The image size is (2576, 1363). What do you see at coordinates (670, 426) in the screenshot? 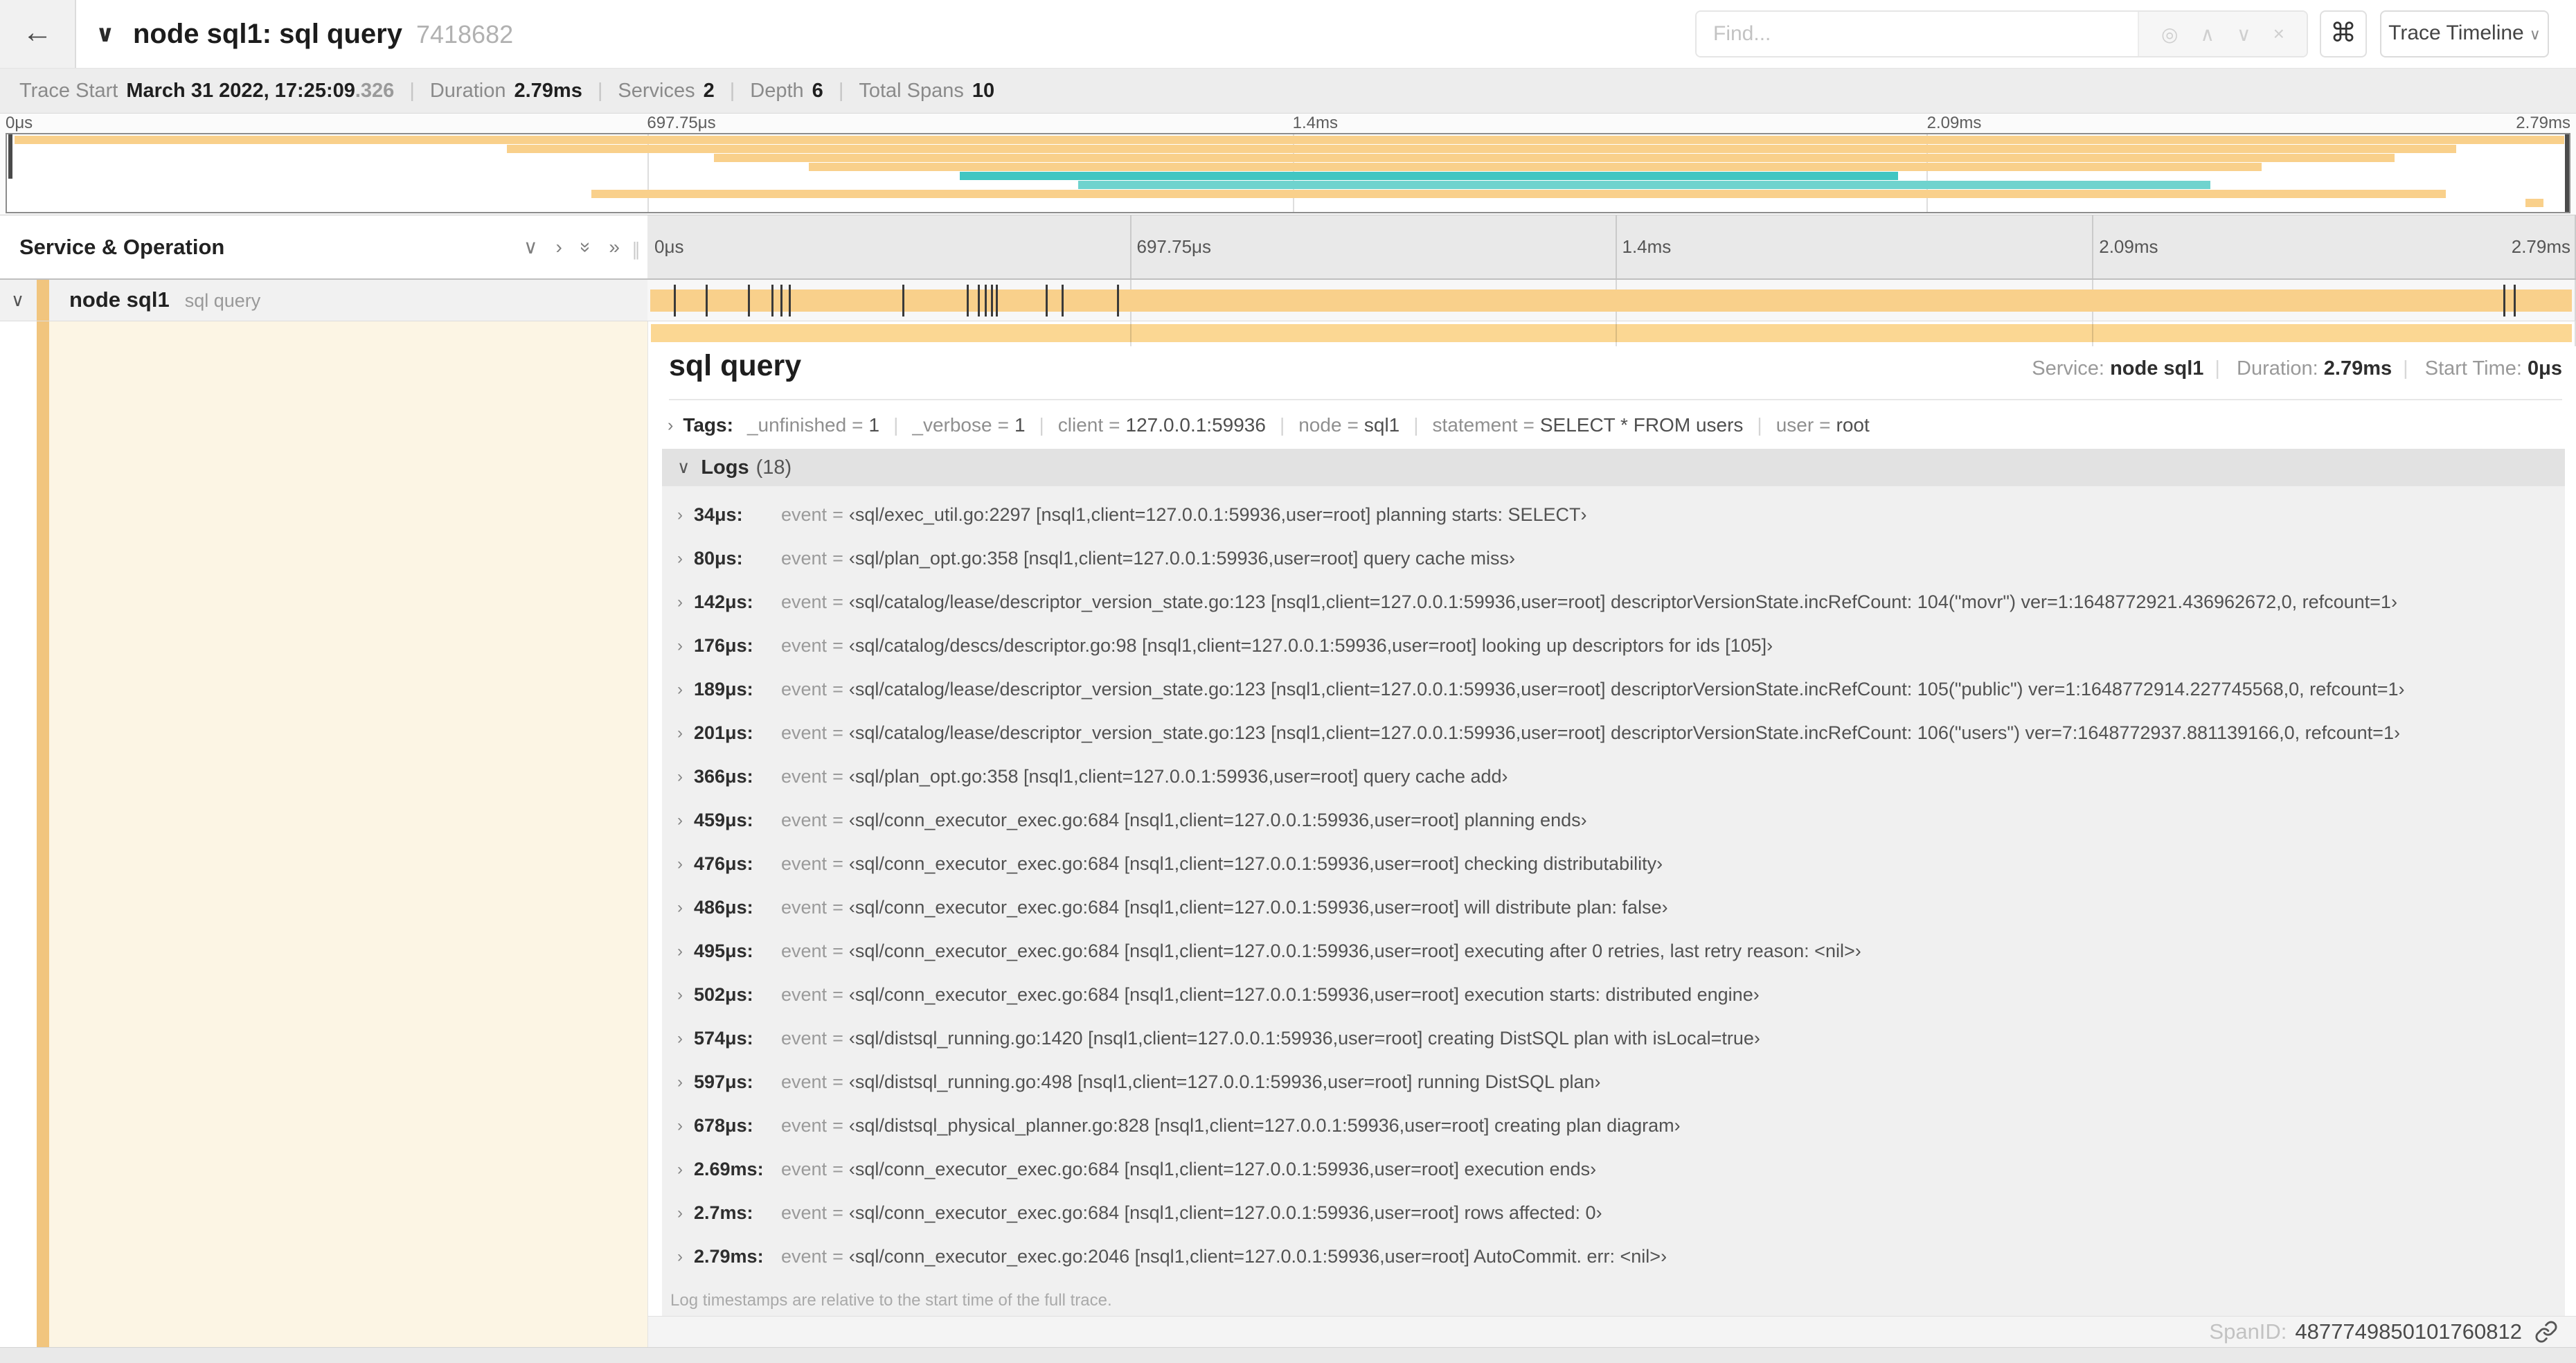
I see `tags-expand-chevron: ›` at bounding box center [670, 426].